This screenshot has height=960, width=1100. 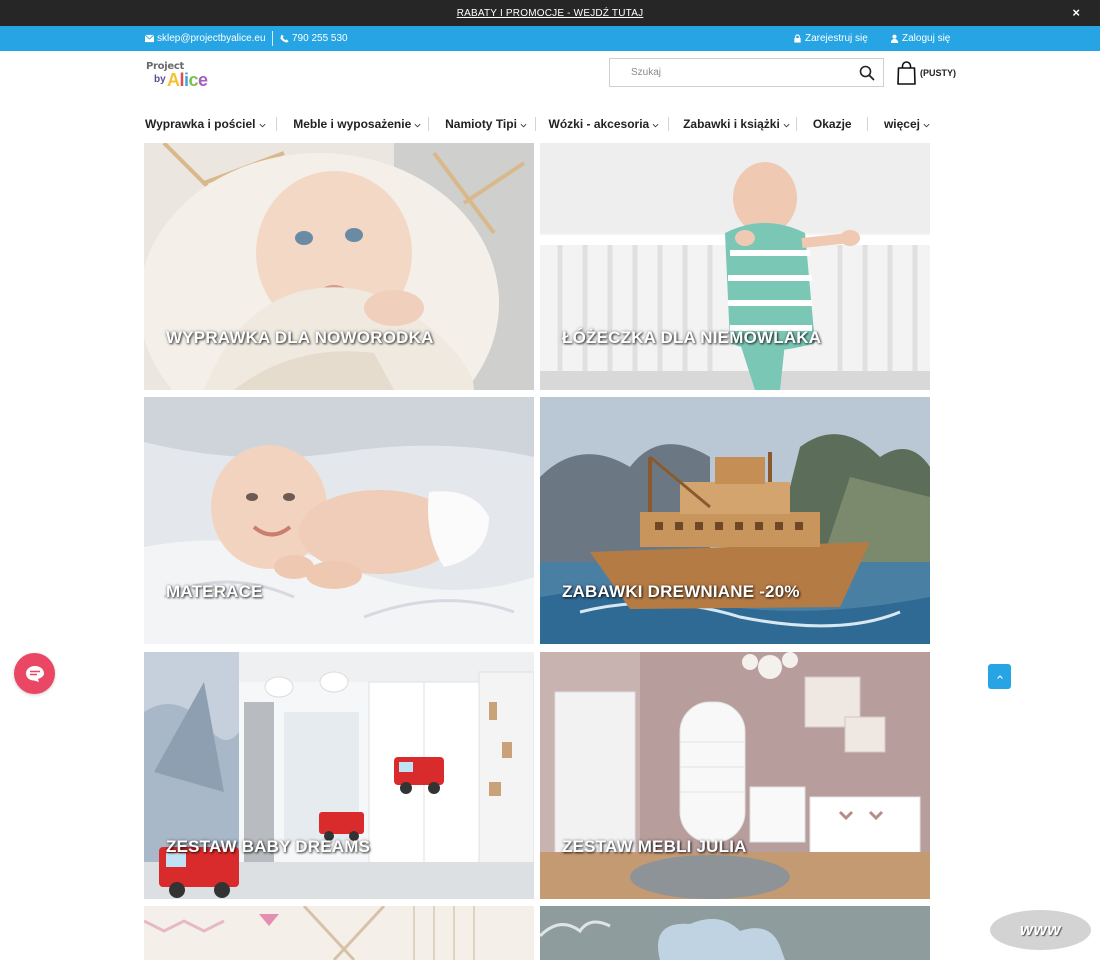 I want to click on cart-button: (PUSTY), so click(x=926, y=73).